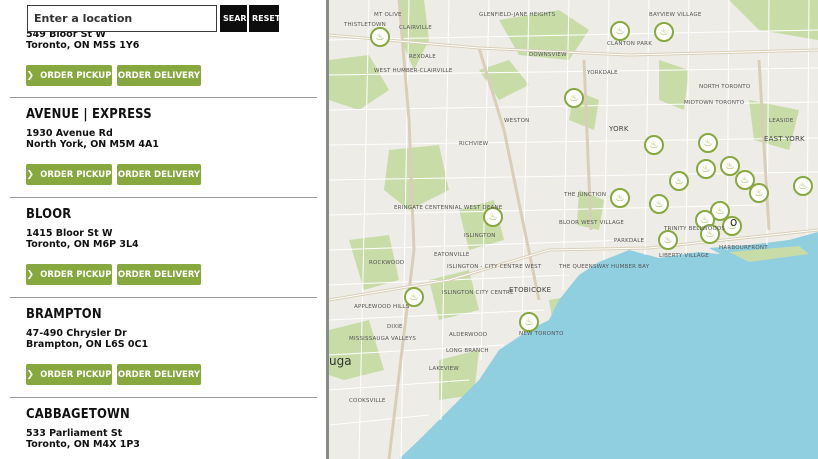 This screenshot has width=818, height=459. I want to click on map-label: RICHVIEW, so click(474, 144).